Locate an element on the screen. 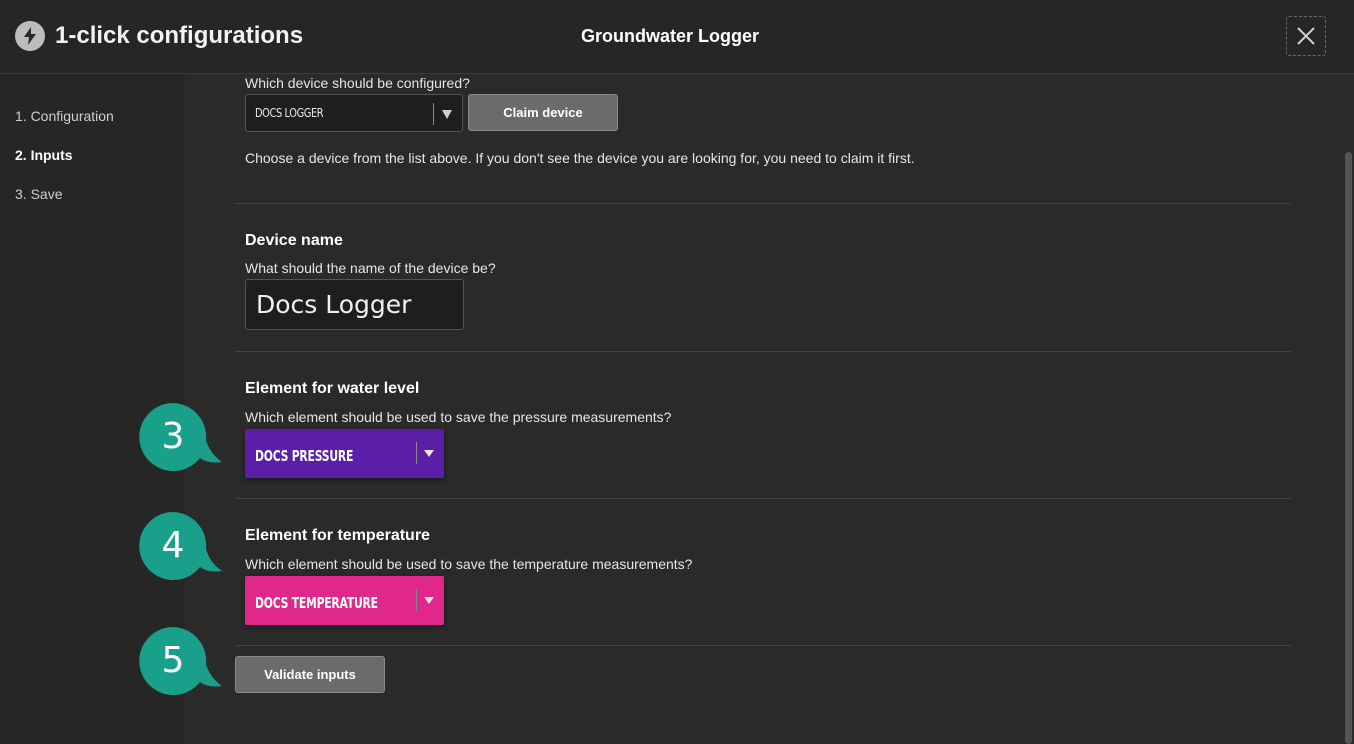 The width and height of the screenshot is (1354, 744). step-configuration: 1. Configuration is located at coordinates (64, 116).